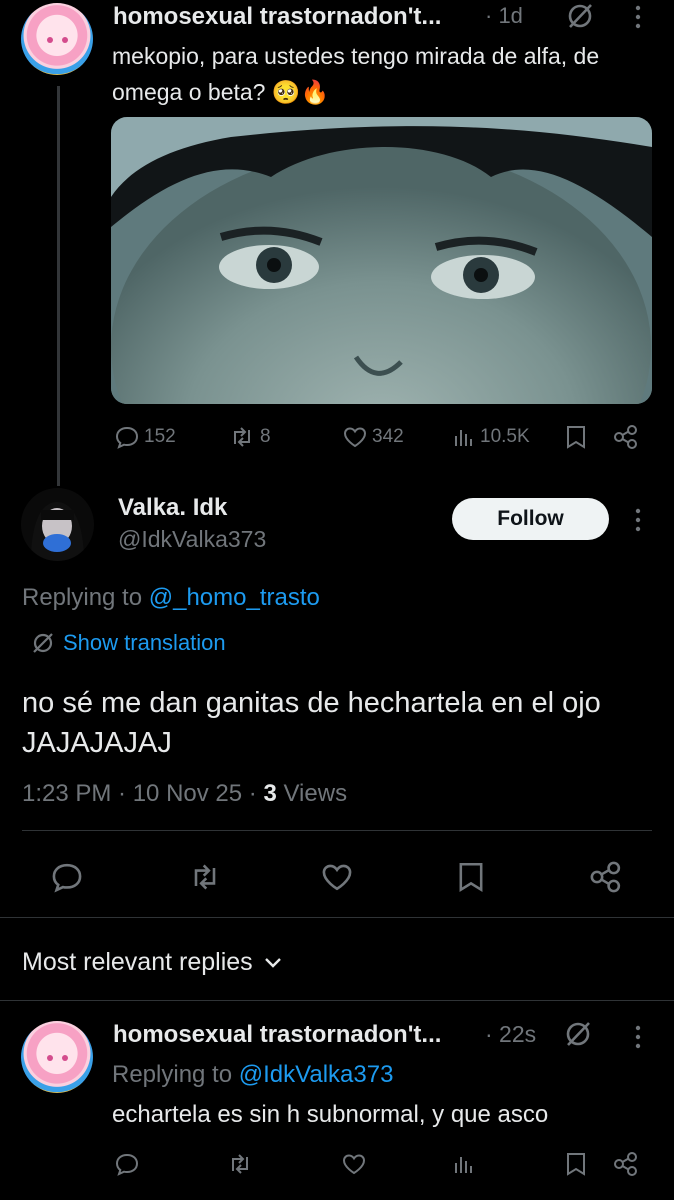 The image size is (674, 1200). Describe the element at coordinates (273, 963) in the screenshot. I see `chevron-down-icon` at that location.